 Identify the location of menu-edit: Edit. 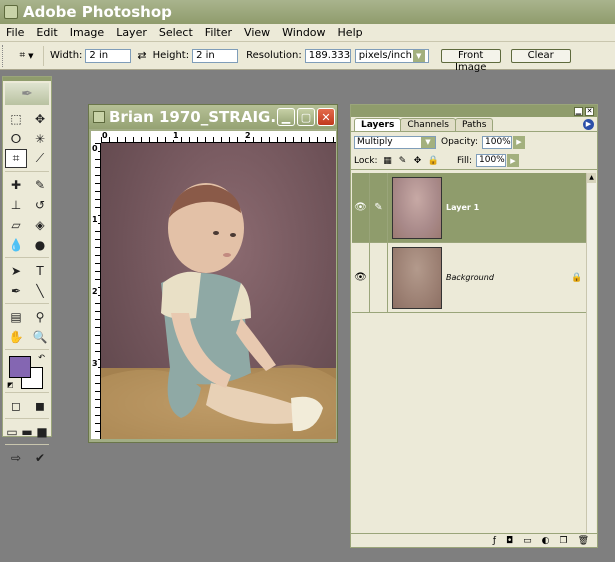
(46, 32).